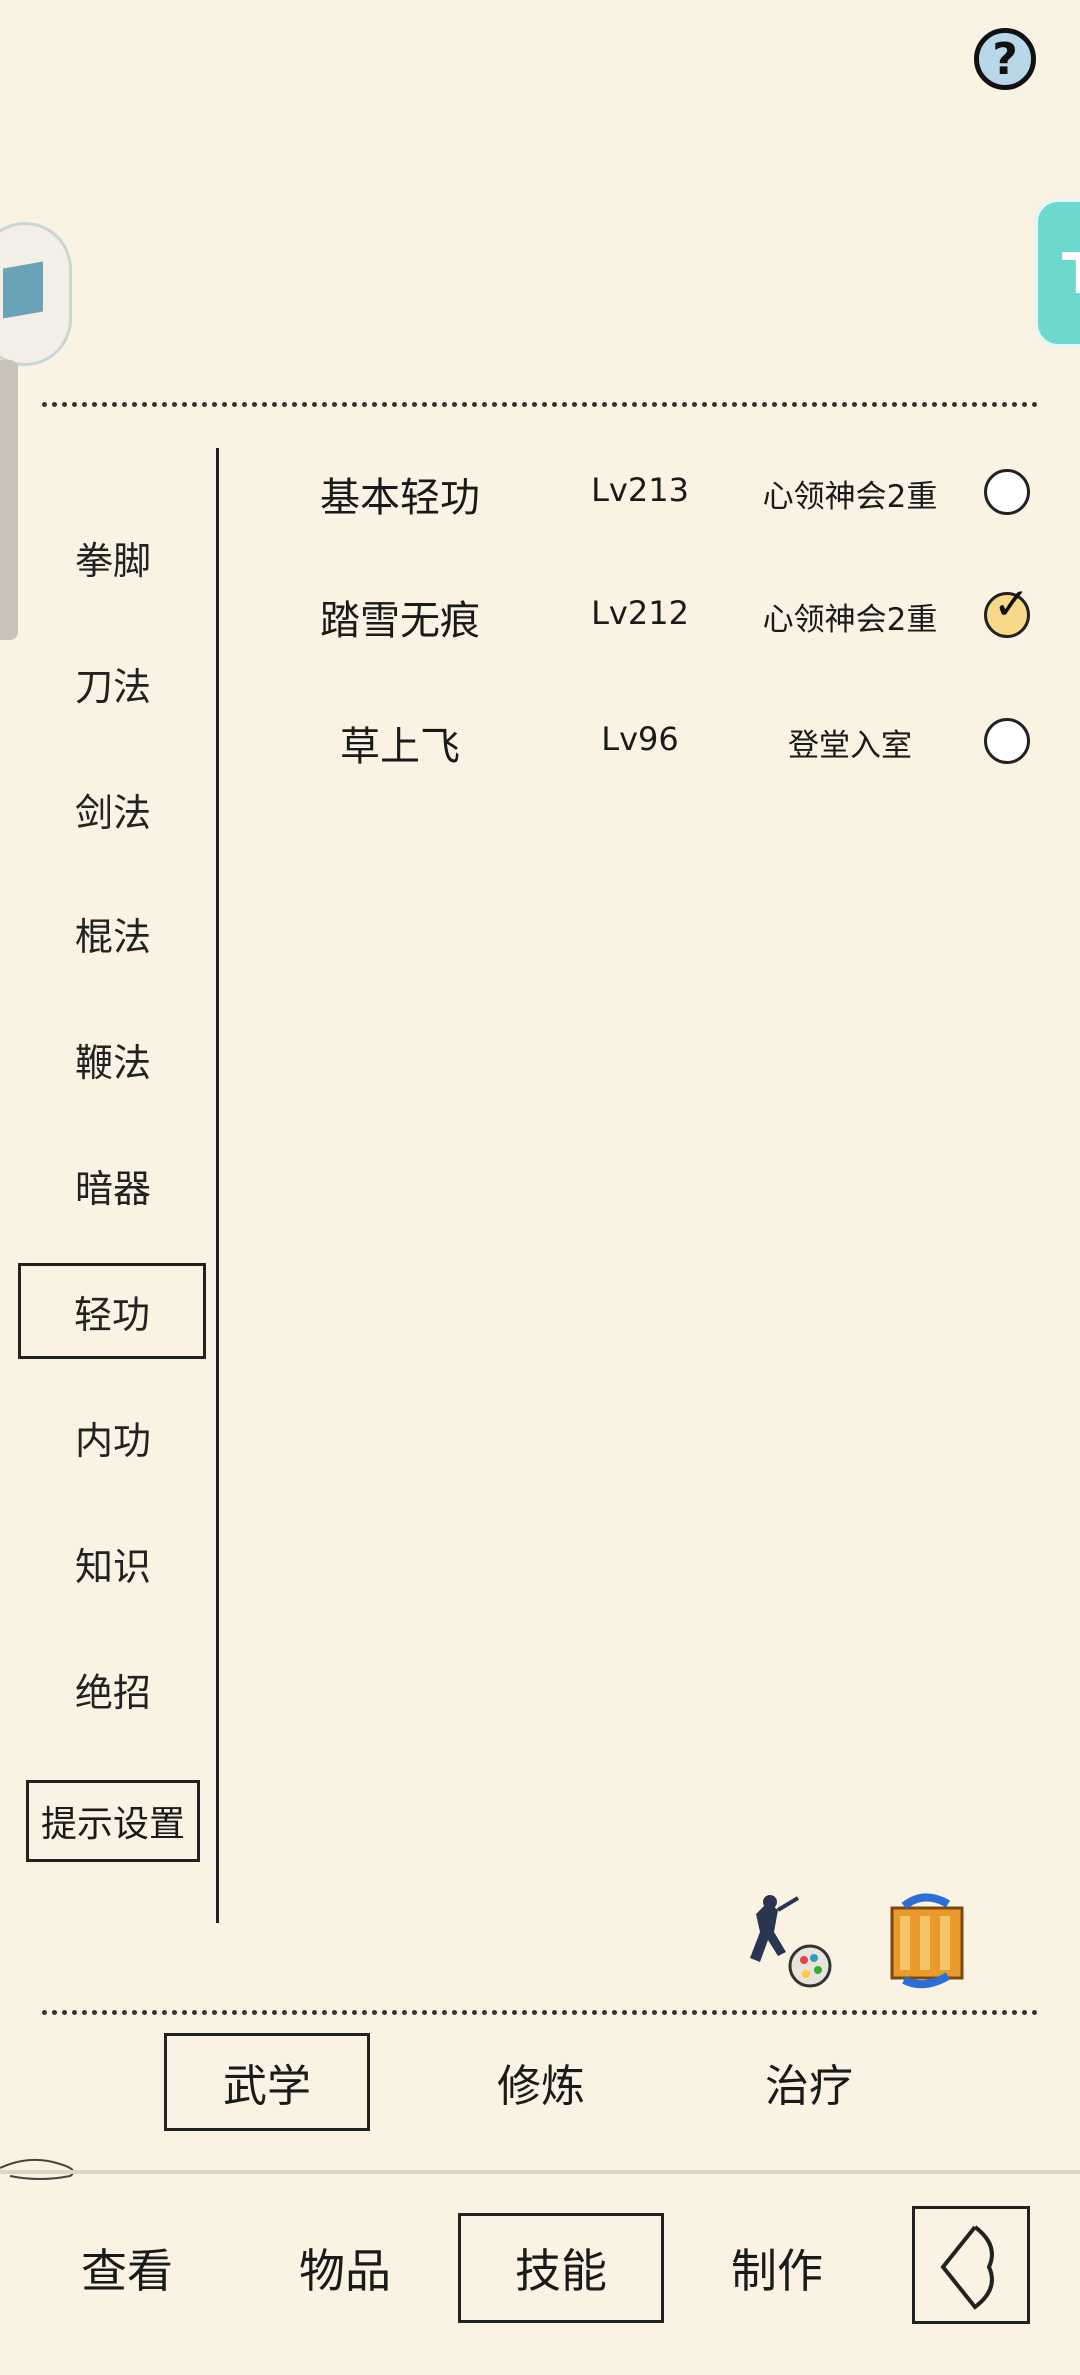  I want to click on question-icon: ?, so click(1005, 59).